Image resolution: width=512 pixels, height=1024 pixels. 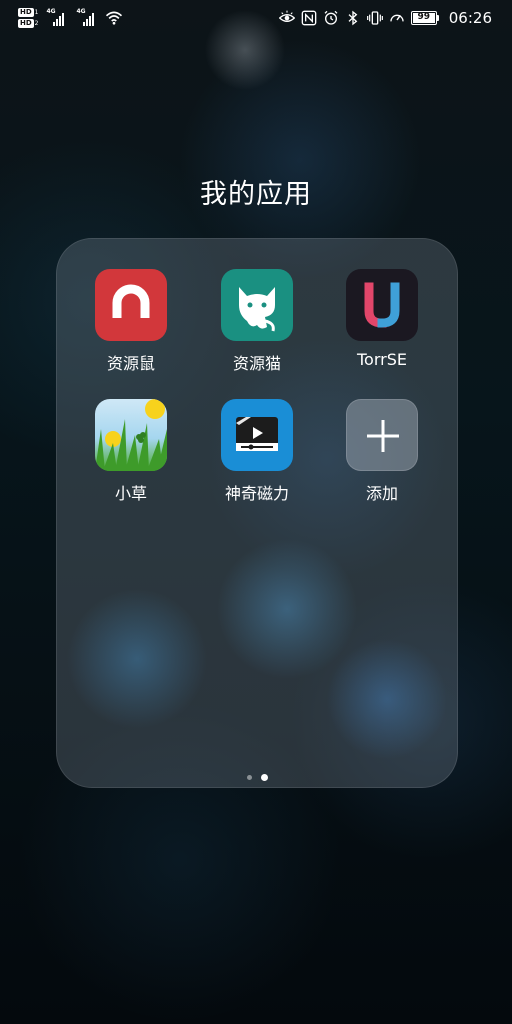 I want to click on app-label: 添加, so click(x=381, y=493).